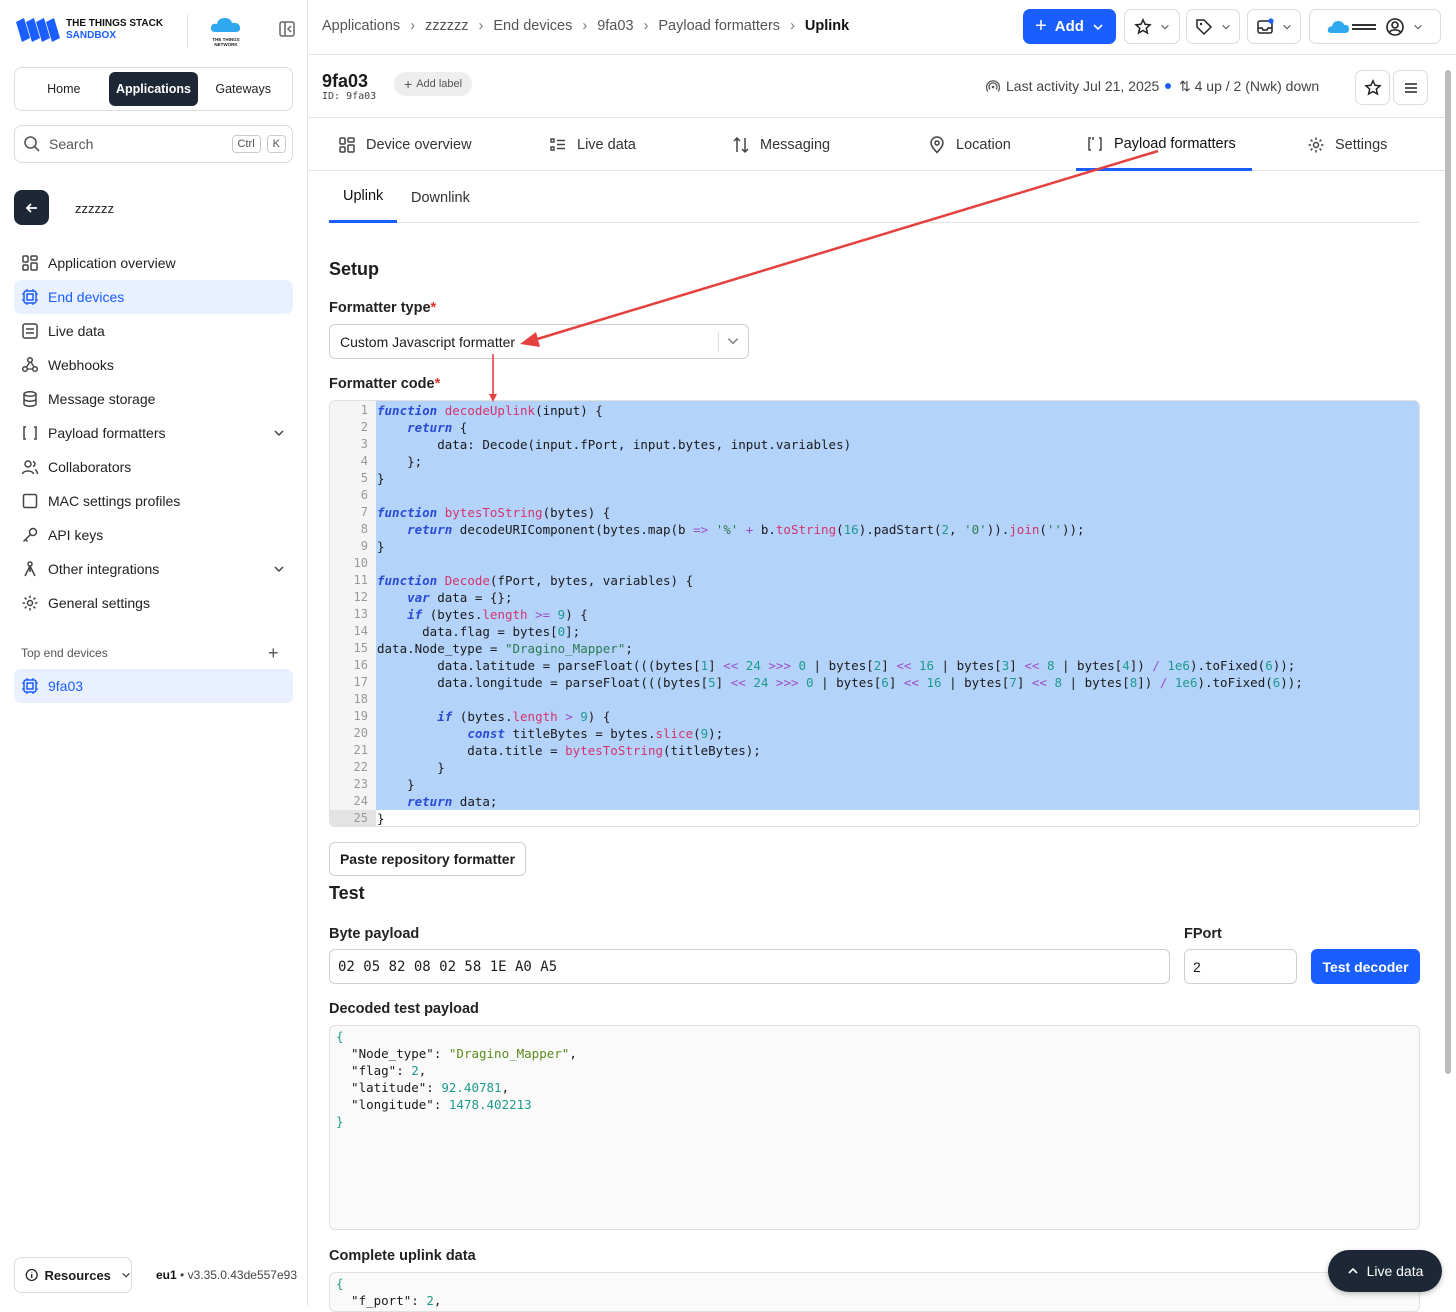  What do you see at coordinates (153, 569) in the screenshot?
I see `sidebar-item-other-integrations: Other integrations` at bounding box center [153, 569].